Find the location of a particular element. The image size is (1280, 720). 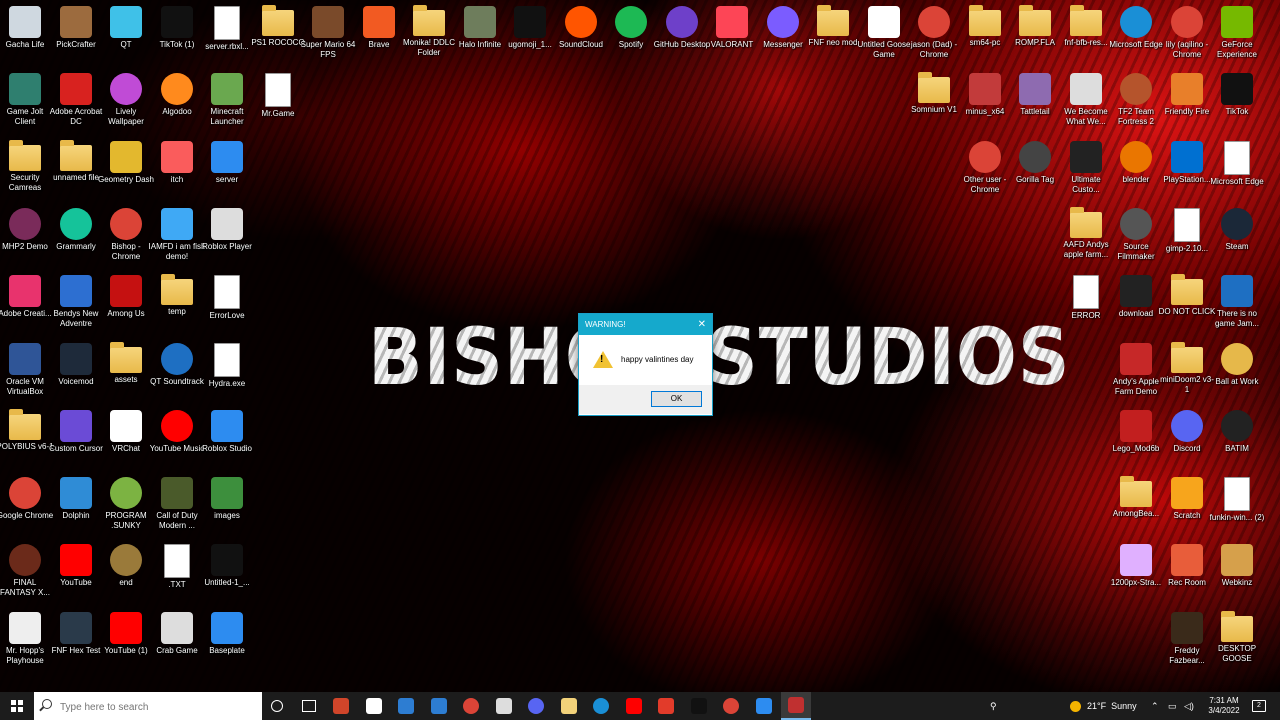

desktop-icon: VRChat is located at coordinates (126, 439).